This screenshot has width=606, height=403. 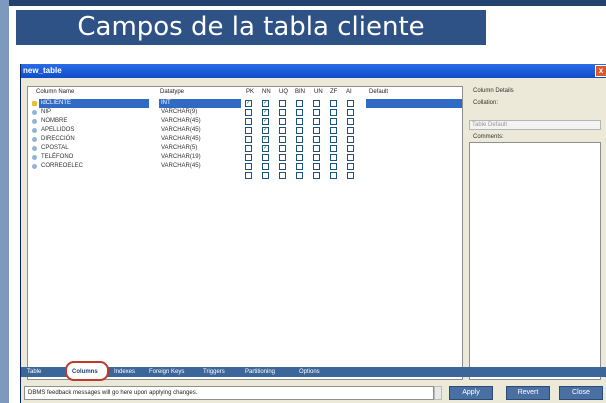 I want to click on collation-select: Table Default, so click(x=535, y=125).